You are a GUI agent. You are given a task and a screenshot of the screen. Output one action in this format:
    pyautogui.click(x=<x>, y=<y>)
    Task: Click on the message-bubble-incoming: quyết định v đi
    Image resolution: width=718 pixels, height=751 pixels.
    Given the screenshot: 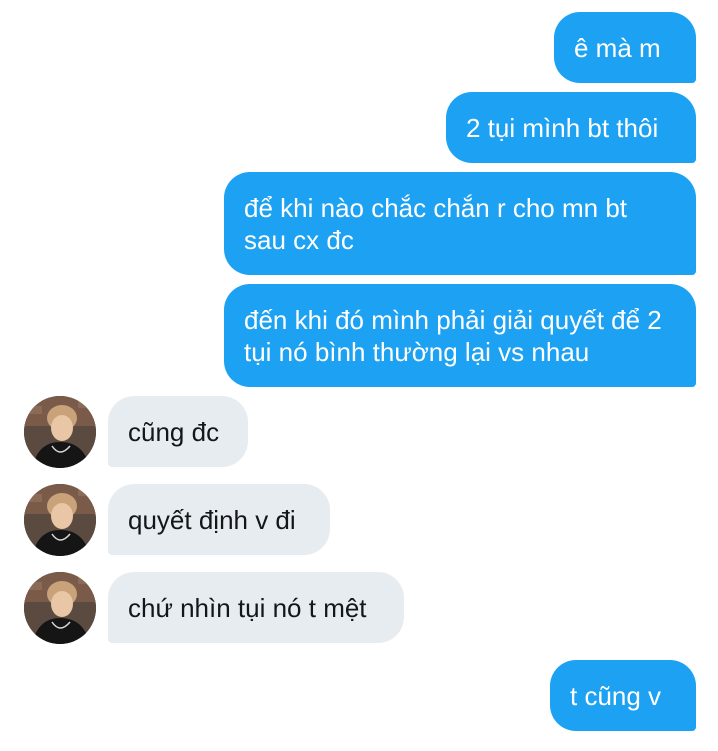 What is the action you would take?
    pyautogui.click(x=219, y=519)
    